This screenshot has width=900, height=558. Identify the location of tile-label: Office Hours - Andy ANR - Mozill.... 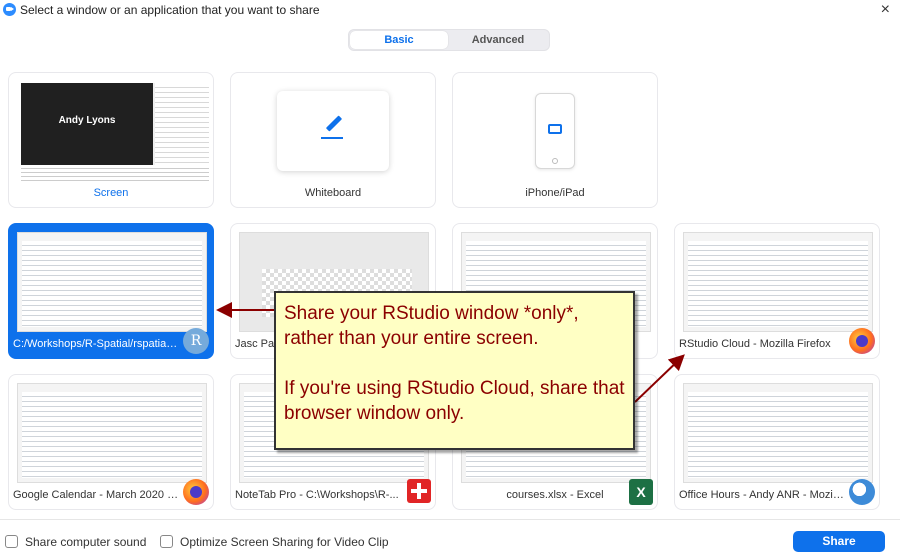
(762, 495).